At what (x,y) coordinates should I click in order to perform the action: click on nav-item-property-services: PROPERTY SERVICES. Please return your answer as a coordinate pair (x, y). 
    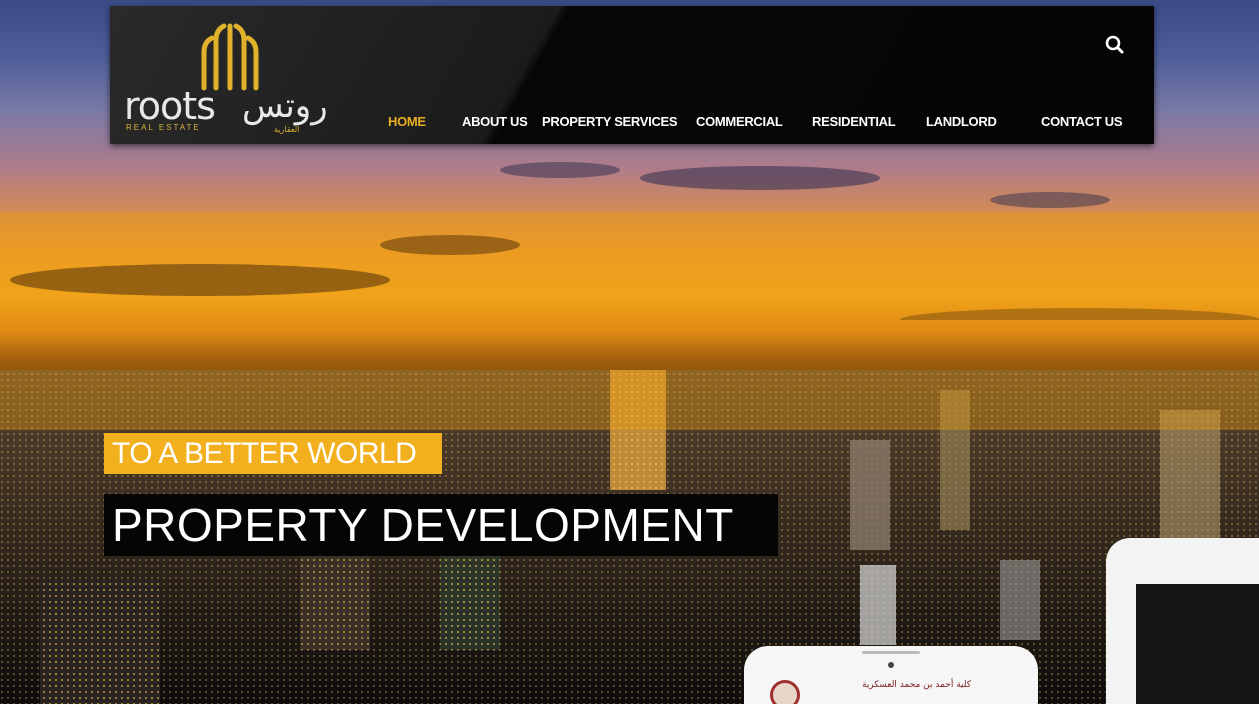
    Looking at the image, I should click on (610, 121).